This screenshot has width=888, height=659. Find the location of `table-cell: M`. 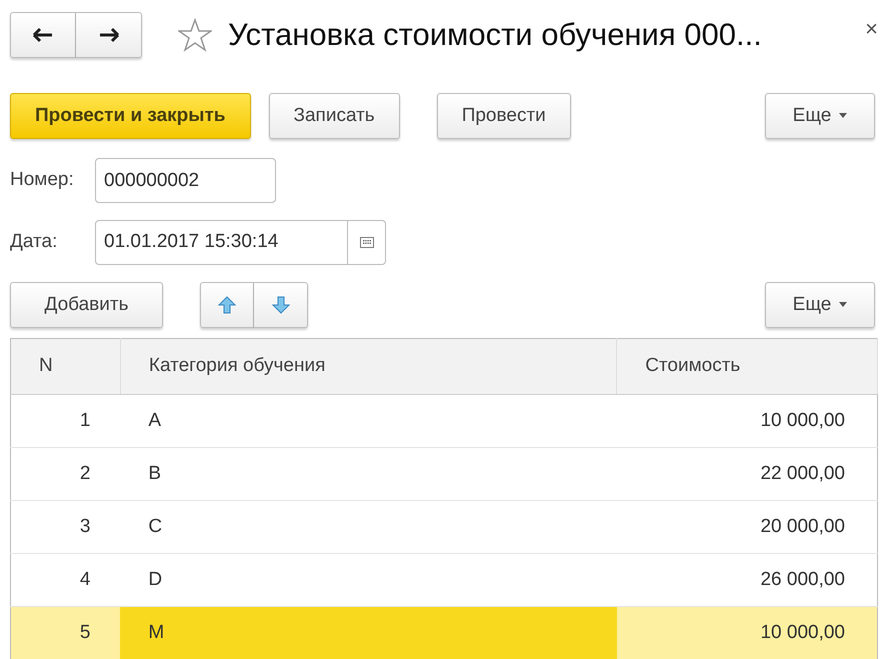

table-cell: M is located at coordinates (368, 632).